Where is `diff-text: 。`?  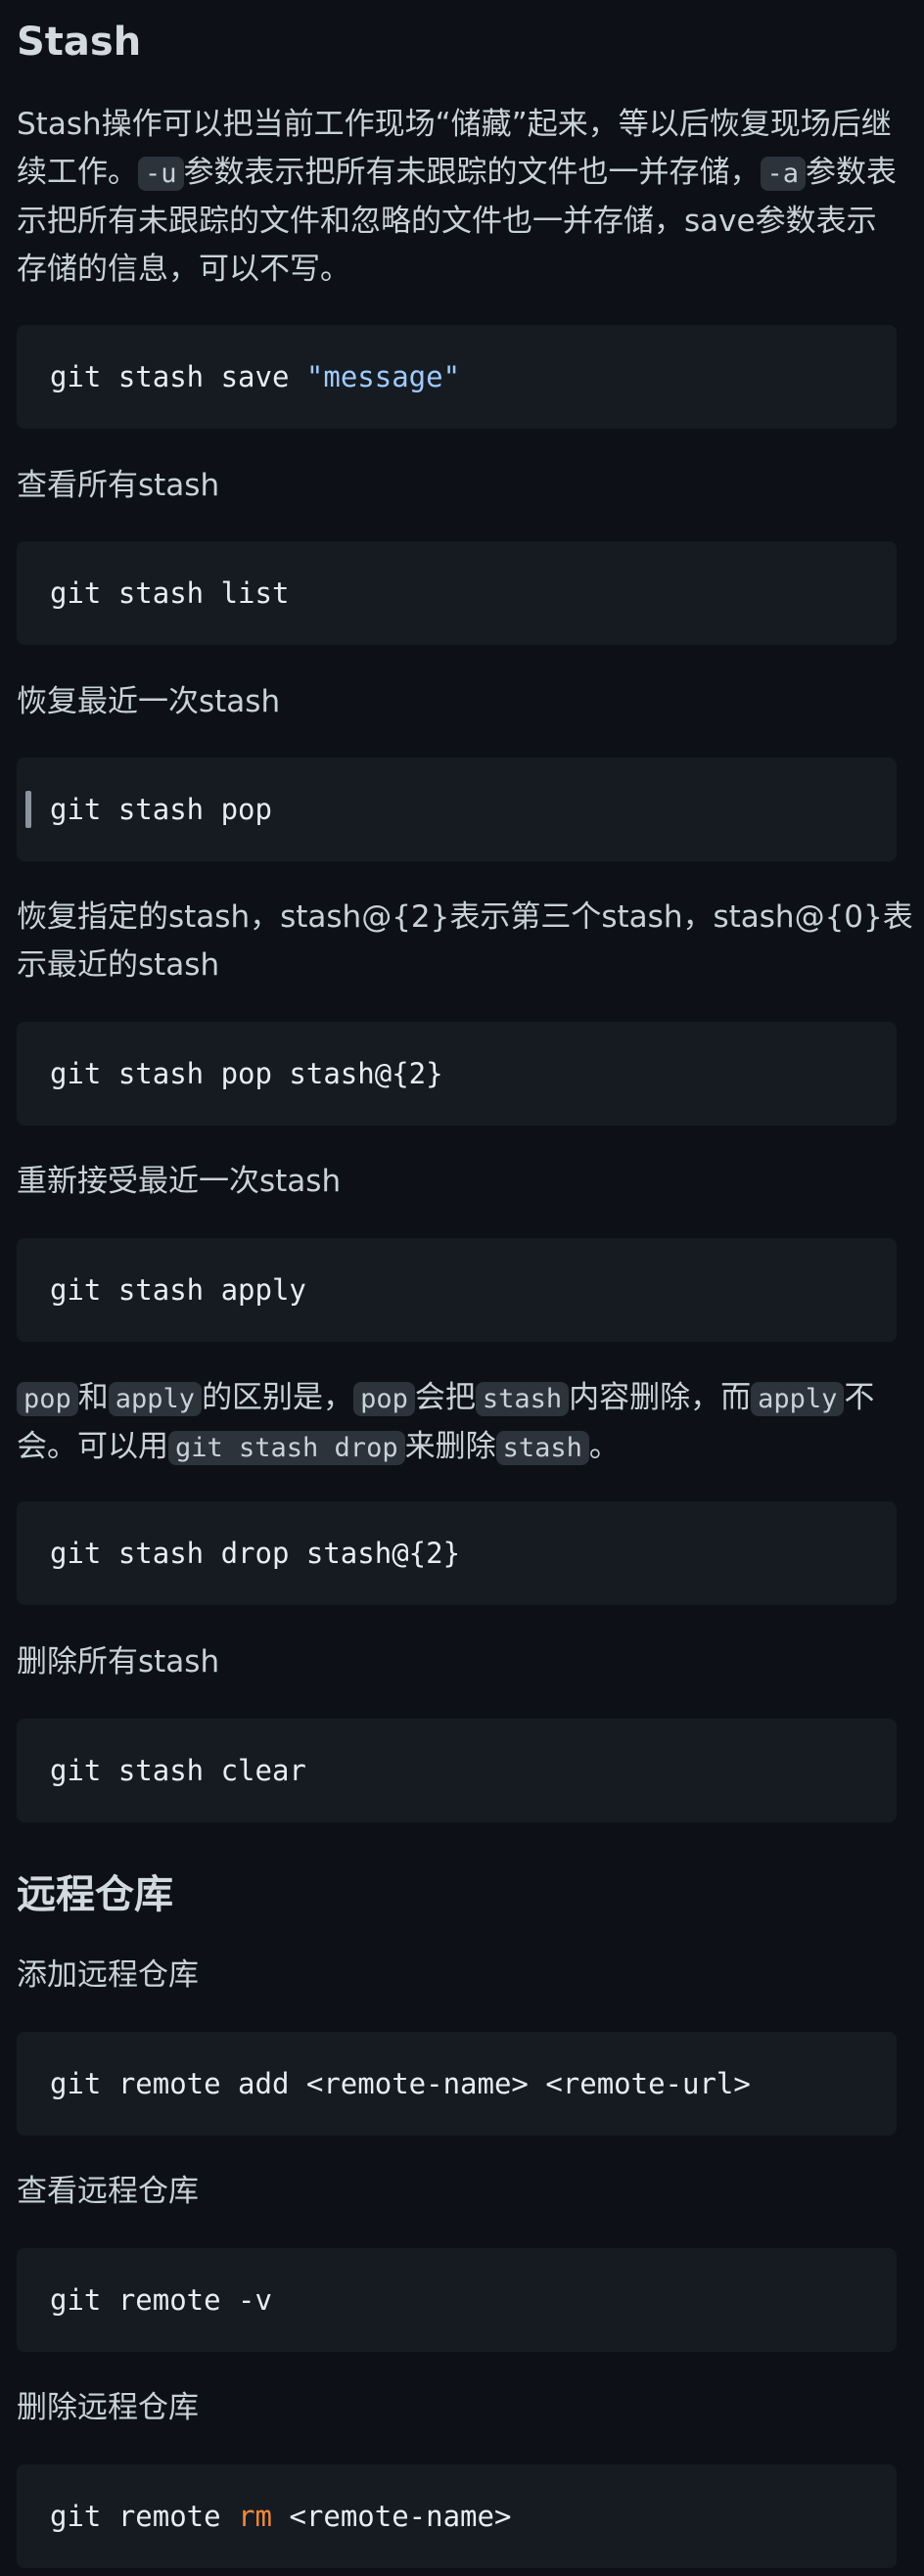
diff-text: 。 is located at coordinates (604, 1447).